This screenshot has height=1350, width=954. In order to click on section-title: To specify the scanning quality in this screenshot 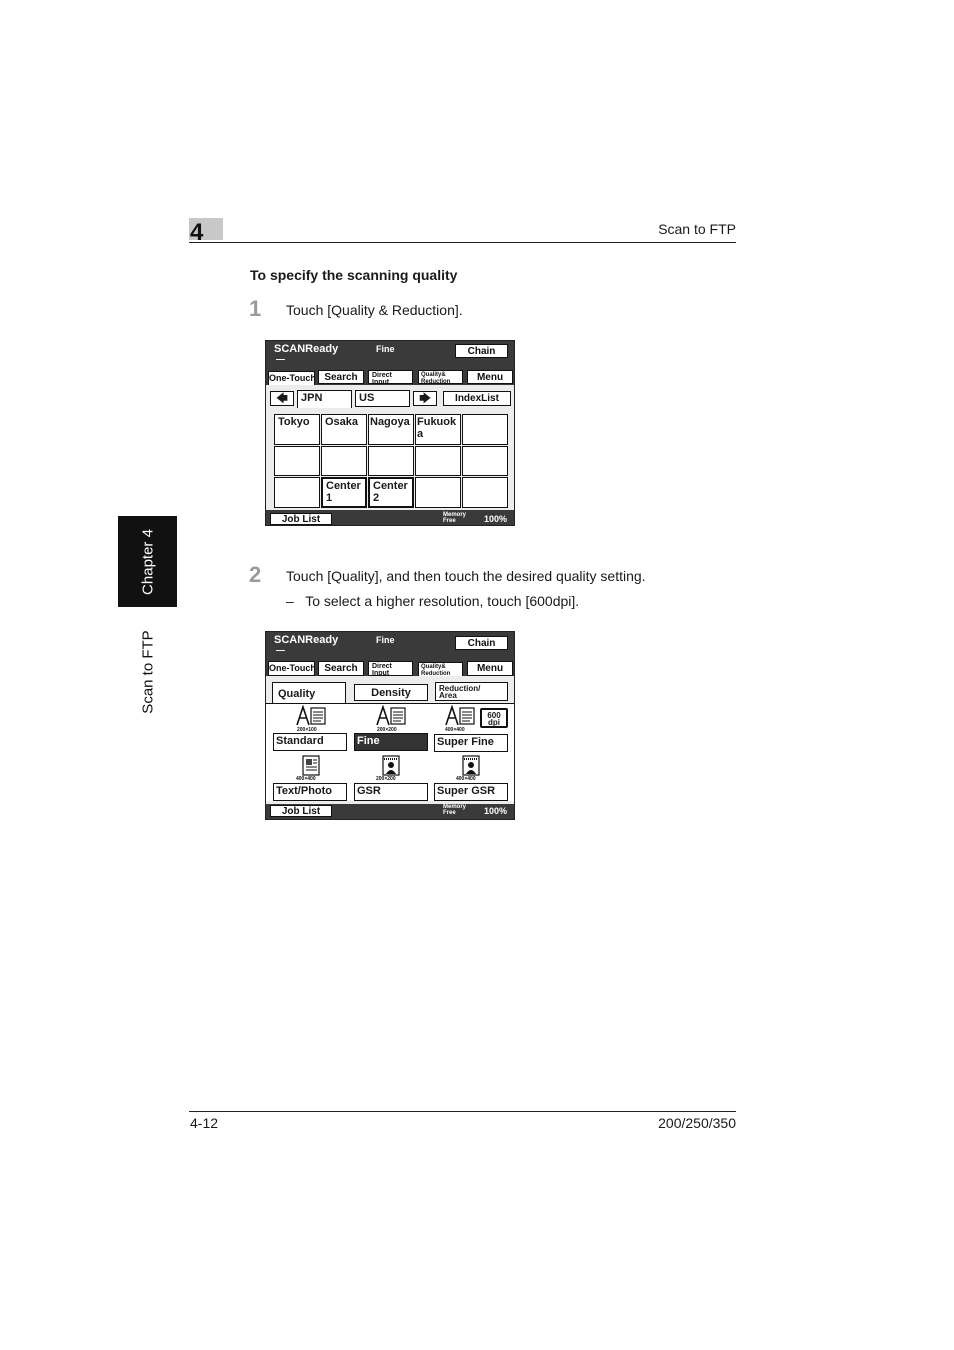, I will do `click(354, 275)`.